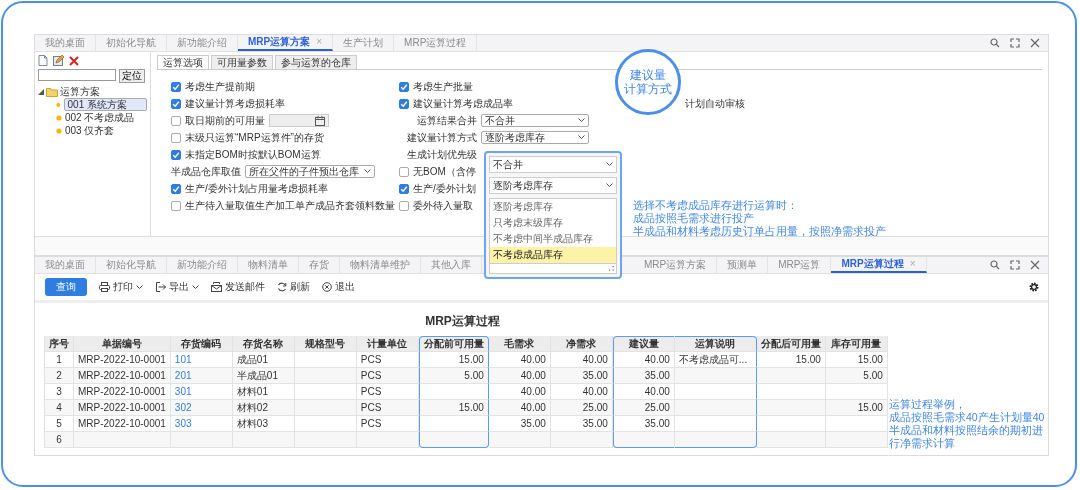 This screenshot has height=490, width=1080. I want to click on new-document-icon, so click(43, 60).